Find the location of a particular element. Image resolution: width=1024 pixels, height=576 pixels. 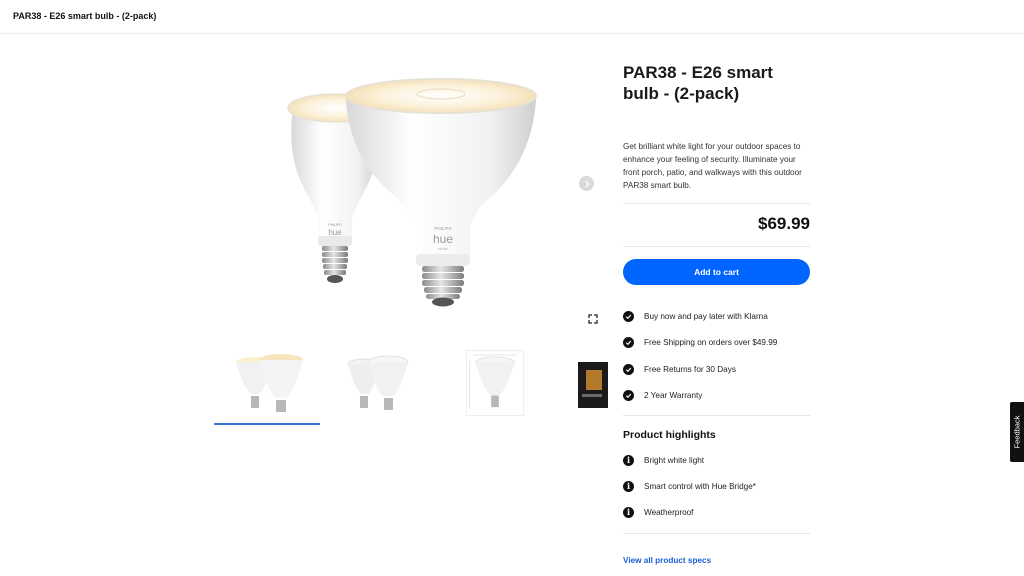

highlight-item: i Weatherproof is located at coordinates (658, 512).